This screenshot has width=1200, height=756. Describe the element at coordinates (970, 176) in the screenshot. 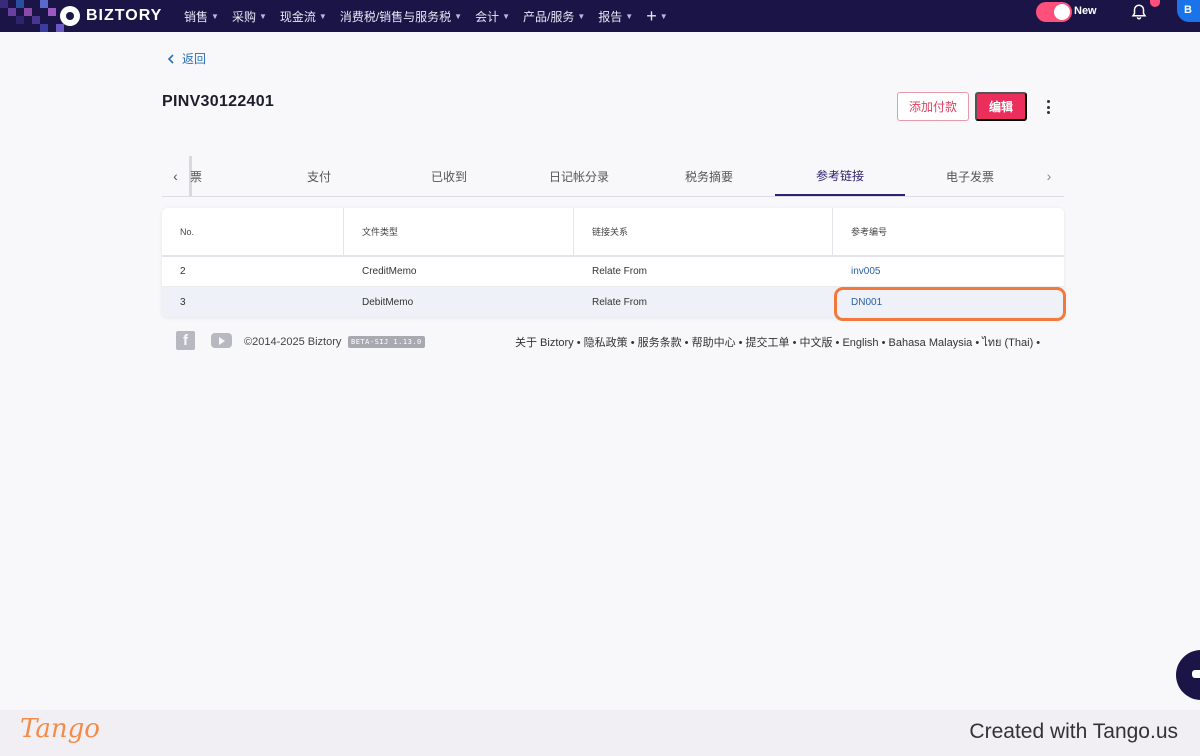

I see `tab-e-invoice: 电子发票` at that location.